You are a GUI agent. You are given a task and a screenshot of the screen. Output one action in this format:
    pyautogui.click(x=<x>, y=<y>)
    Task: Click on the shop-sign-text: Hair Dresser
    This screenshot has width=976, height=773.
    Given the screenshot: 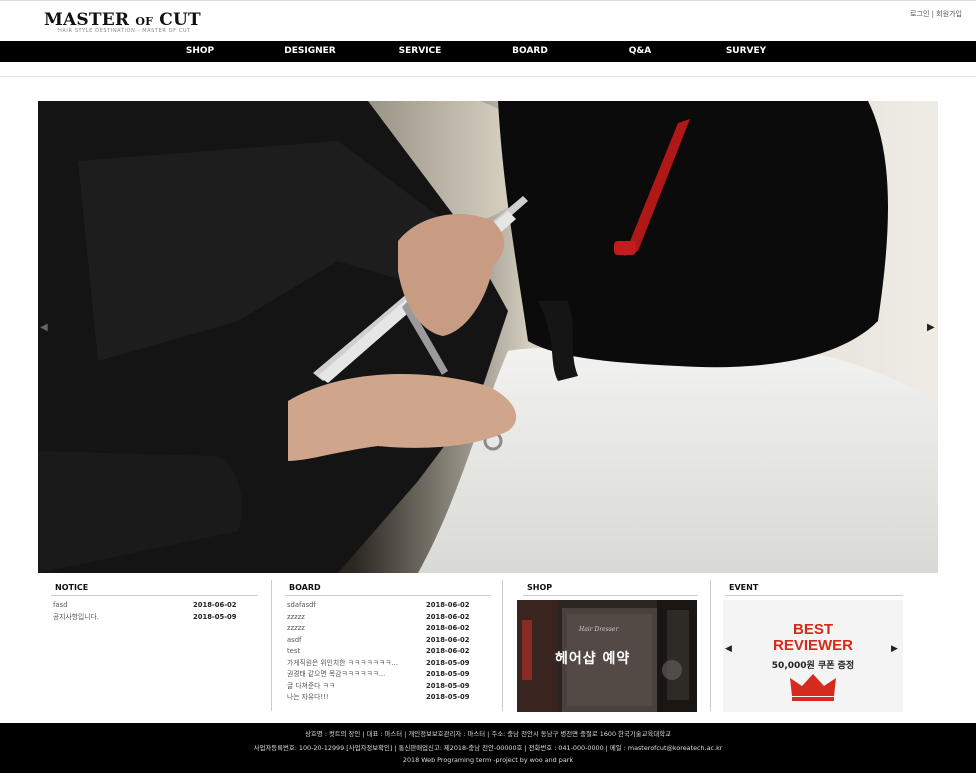 What is the action you would take?
    pyautogui.click(x=599, y=629)
    